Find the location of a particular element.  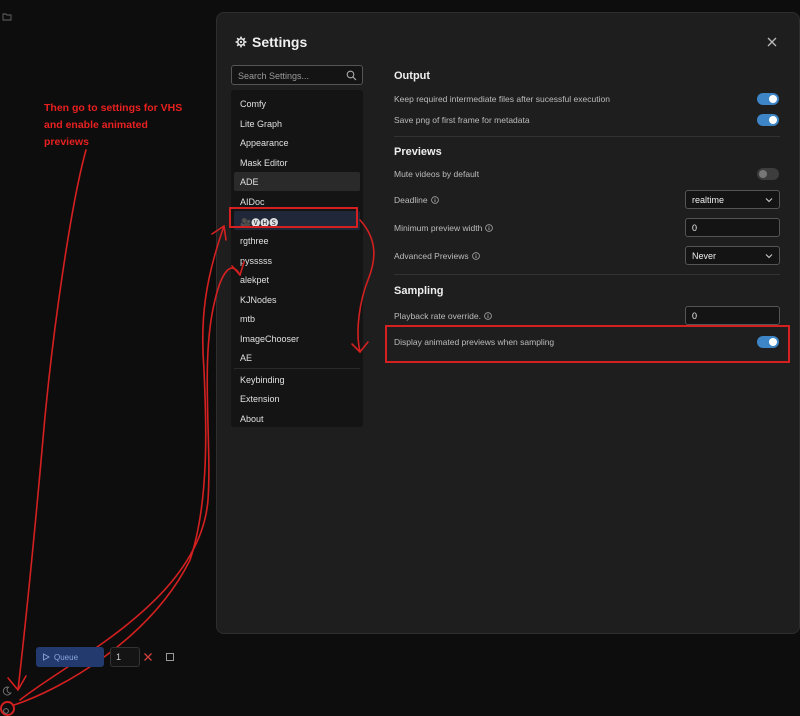

min-width-input: 0 is located at coordinates (732, 227).